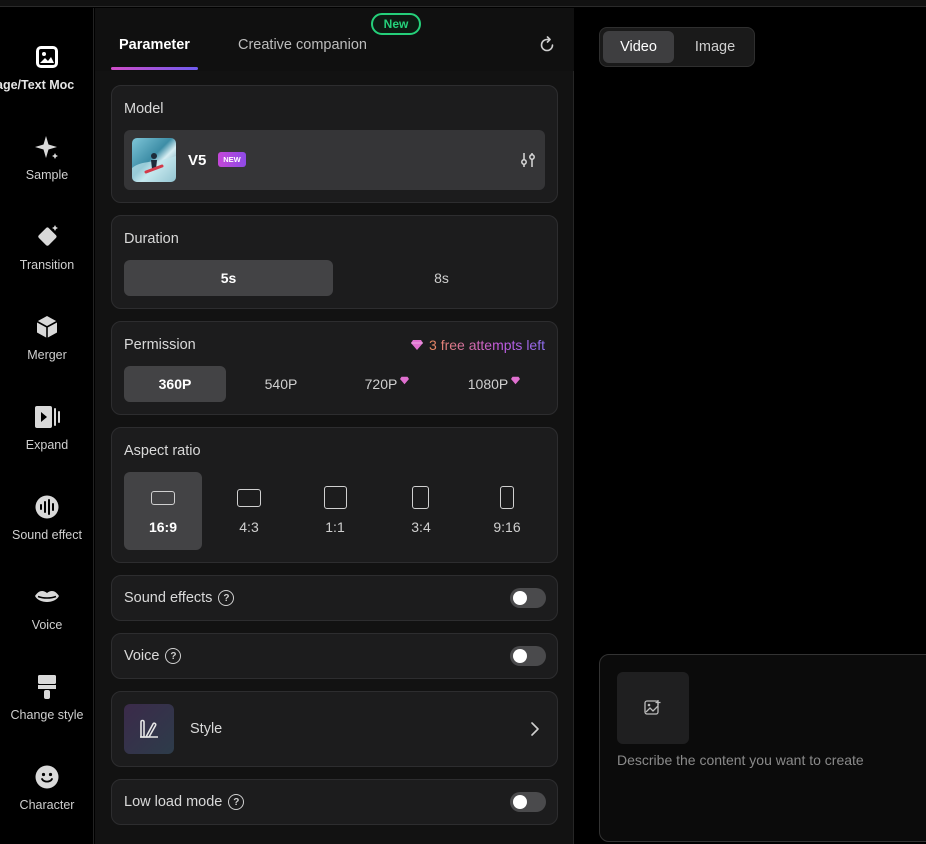 The width and height of the screenshot is (926, 844). I want to click on diamond-icon, so click(47, 237).